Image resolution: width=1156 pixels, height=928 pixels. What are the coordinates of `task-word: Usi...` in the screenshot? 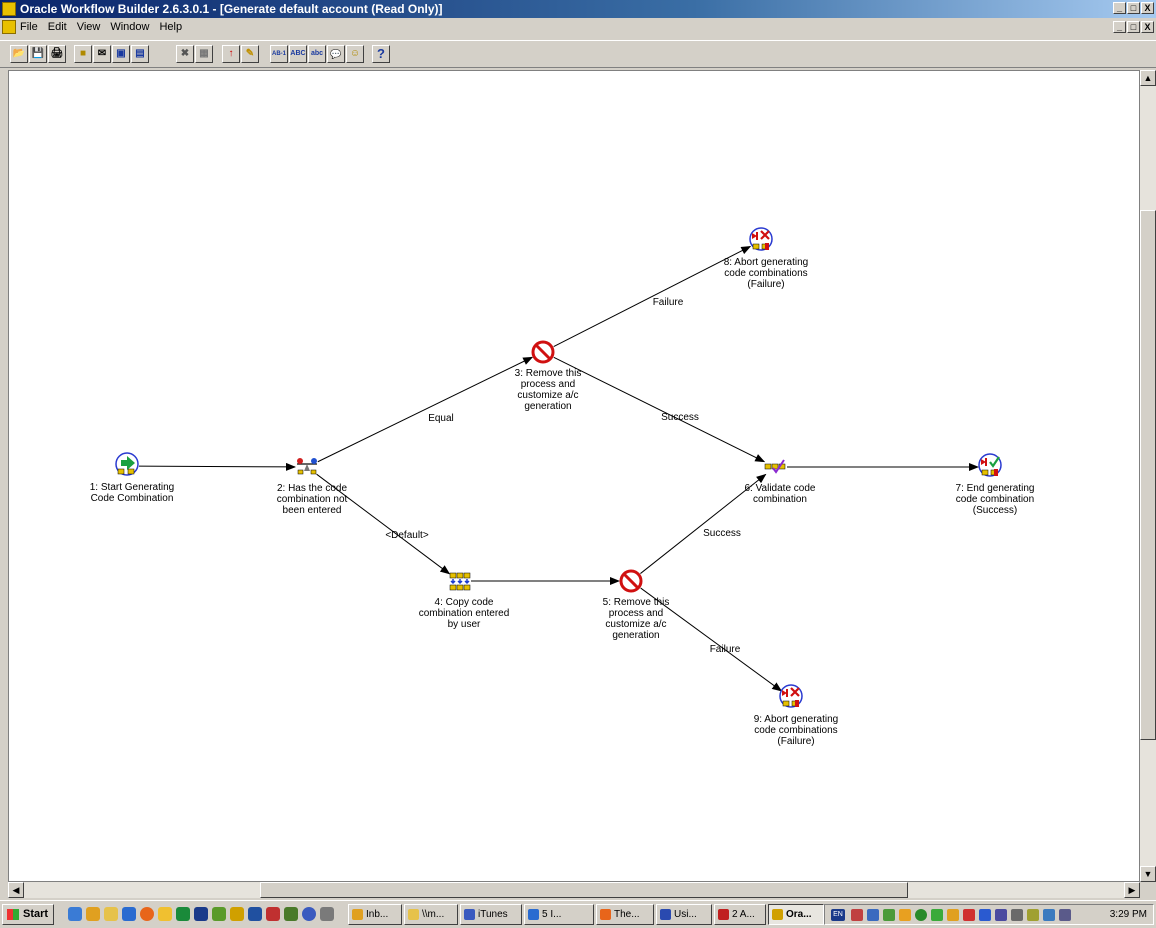 It's located at (684, 914).